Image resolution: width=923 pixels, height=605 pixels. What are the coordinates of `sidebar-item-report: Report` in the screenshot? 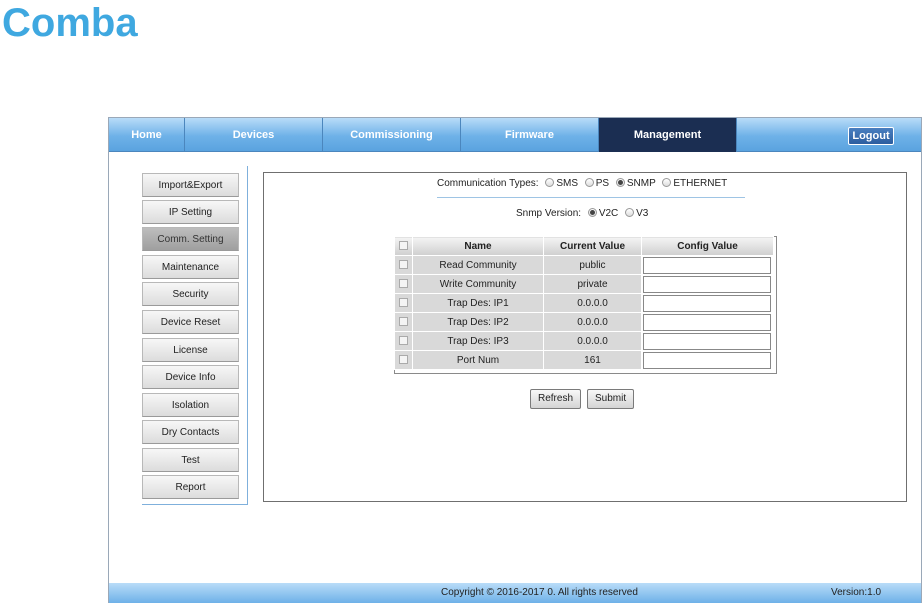 It's located at (190, 487).